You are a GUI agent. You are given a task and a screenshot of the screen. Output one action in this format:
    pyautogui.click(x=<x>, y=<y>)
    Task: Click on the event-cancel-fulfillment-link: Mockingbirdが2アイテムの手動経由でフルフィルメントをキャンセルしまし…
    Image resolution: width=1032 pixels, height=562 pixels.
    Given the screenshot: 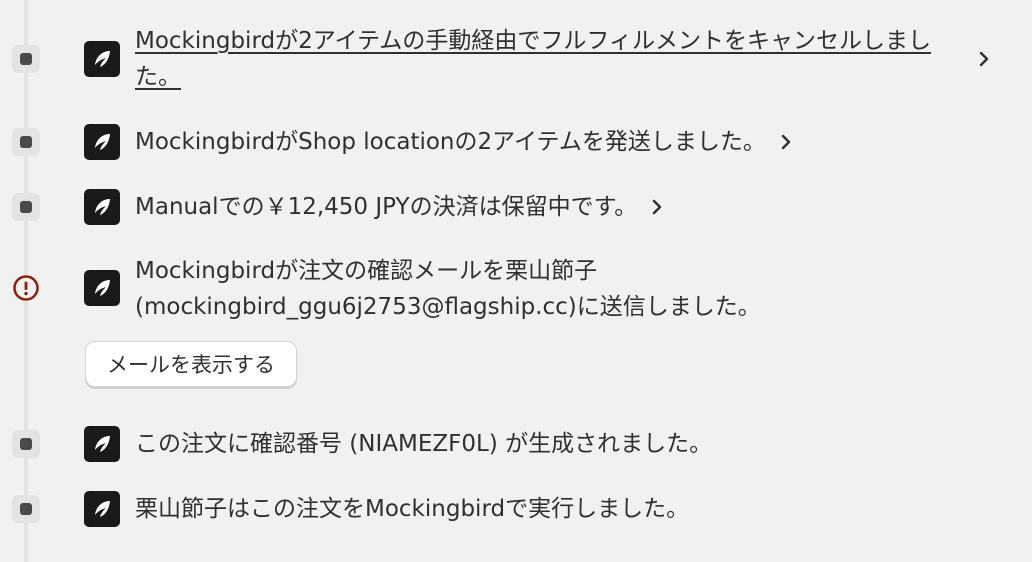 What is the action you would take?
    pyautogui.click(x=545, y=59)
    